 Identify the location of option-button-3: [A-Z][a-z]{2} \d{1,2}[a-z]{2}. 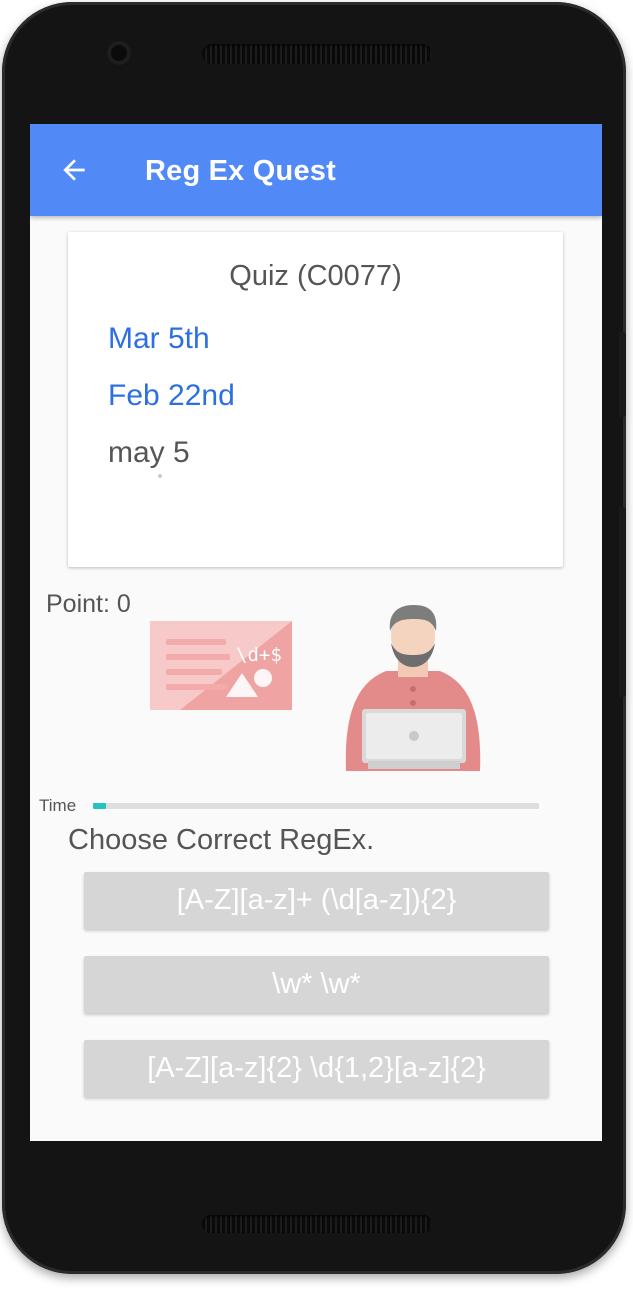
(316, 1068).